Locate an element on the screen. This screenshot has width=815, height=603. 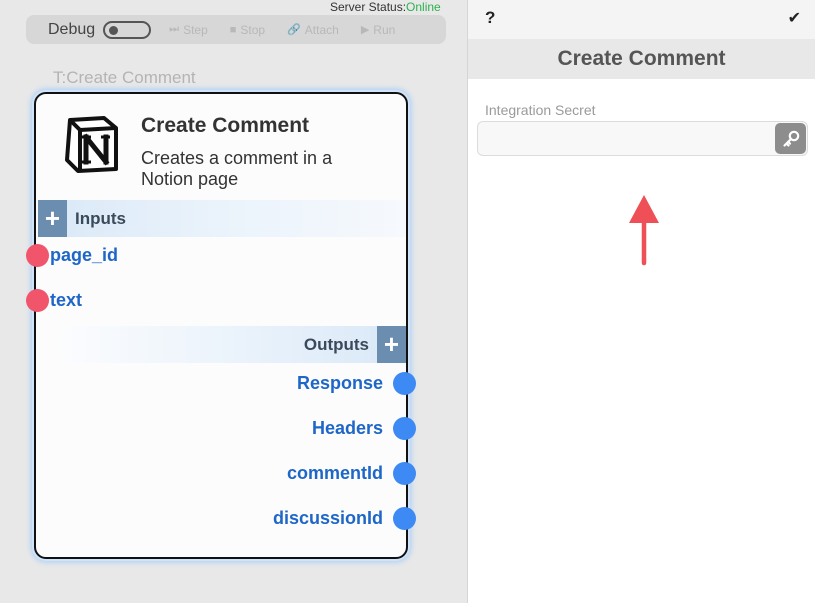
key-button is located at coordinates (790, 138).